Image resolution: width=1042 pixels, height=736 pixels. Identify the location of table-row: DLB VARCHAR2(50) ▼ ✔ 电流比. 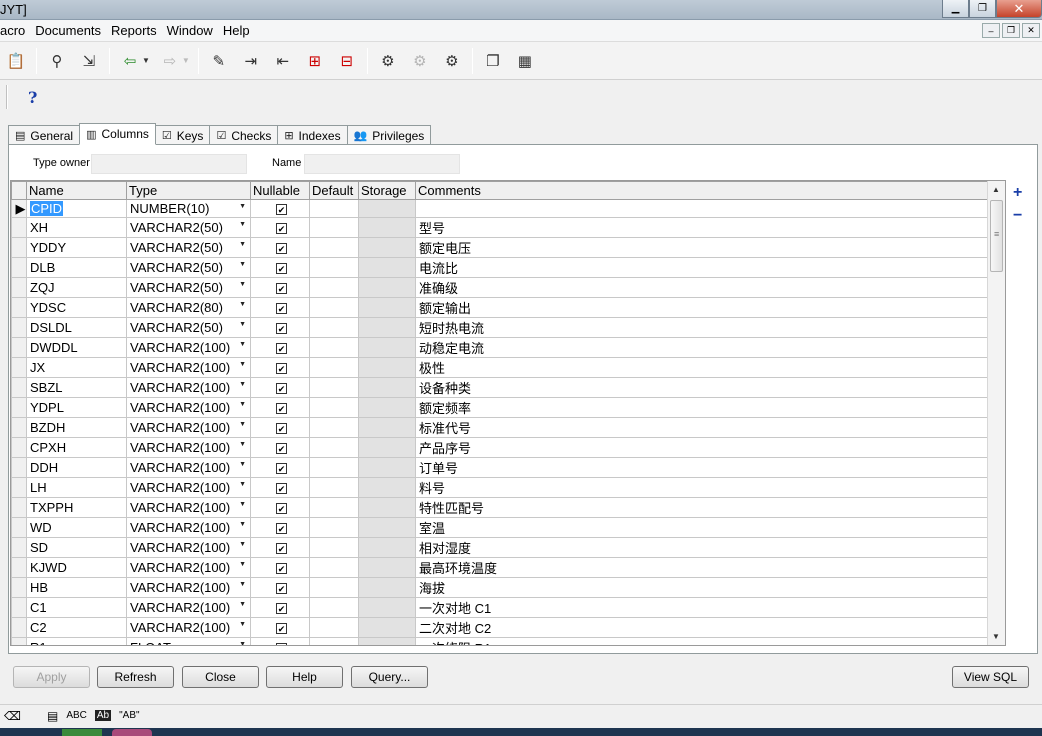
(499, 267).